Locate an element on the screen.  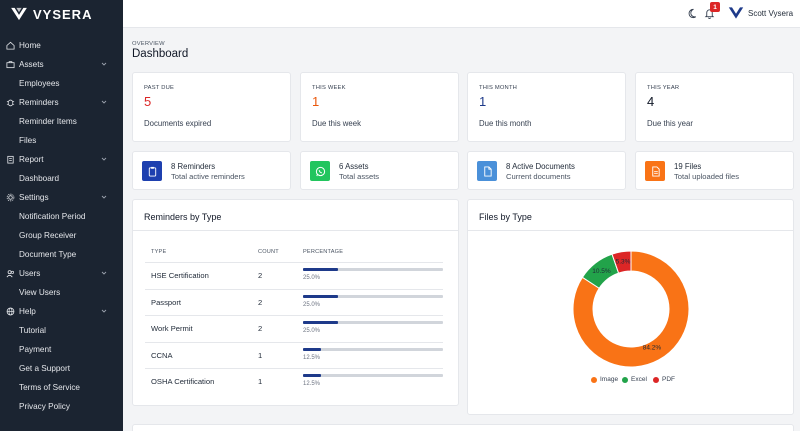
sidebar-item-label: Files is located at coordinates (28, 140).